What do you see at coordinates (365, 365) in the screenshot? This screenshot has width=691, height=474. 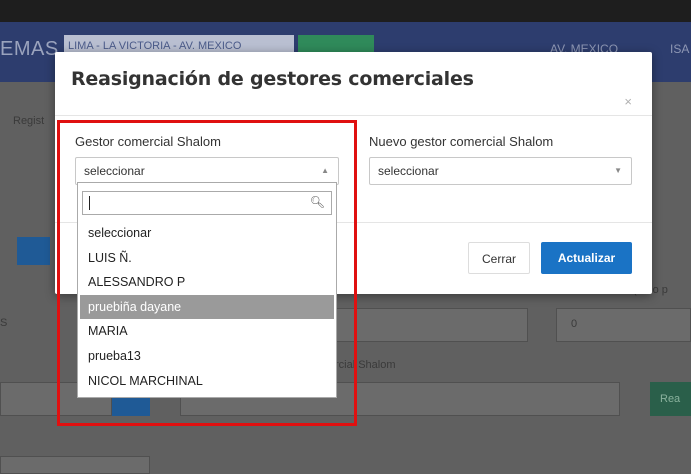 I see `bg-field-label: rcial Shalom` at bounding box center [365, 365].